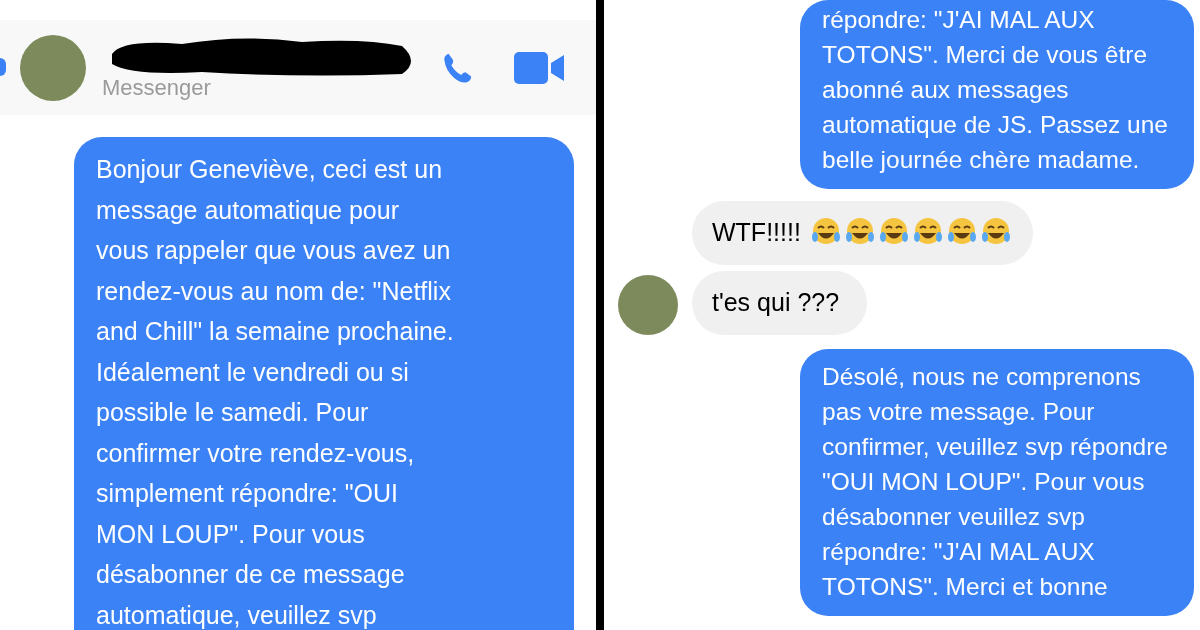  Describe the element at coordinates (648, 305) in the screenshot. I see `avatar-photo-placeholder` at that location.